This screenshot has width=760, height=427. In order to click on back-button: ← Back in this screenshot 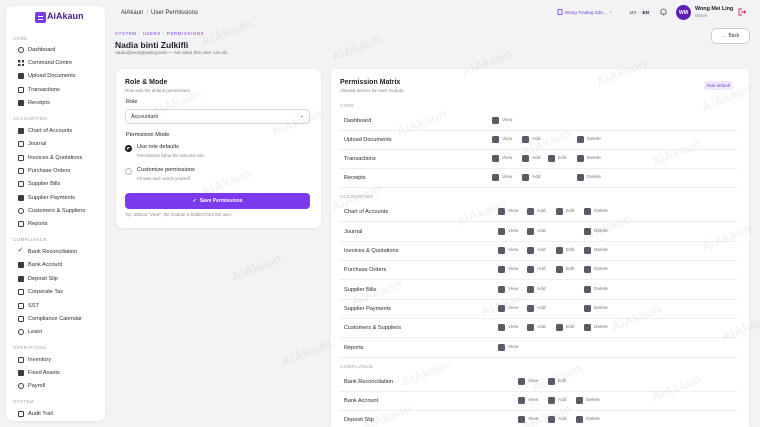, I will do `click(730, 36)`.